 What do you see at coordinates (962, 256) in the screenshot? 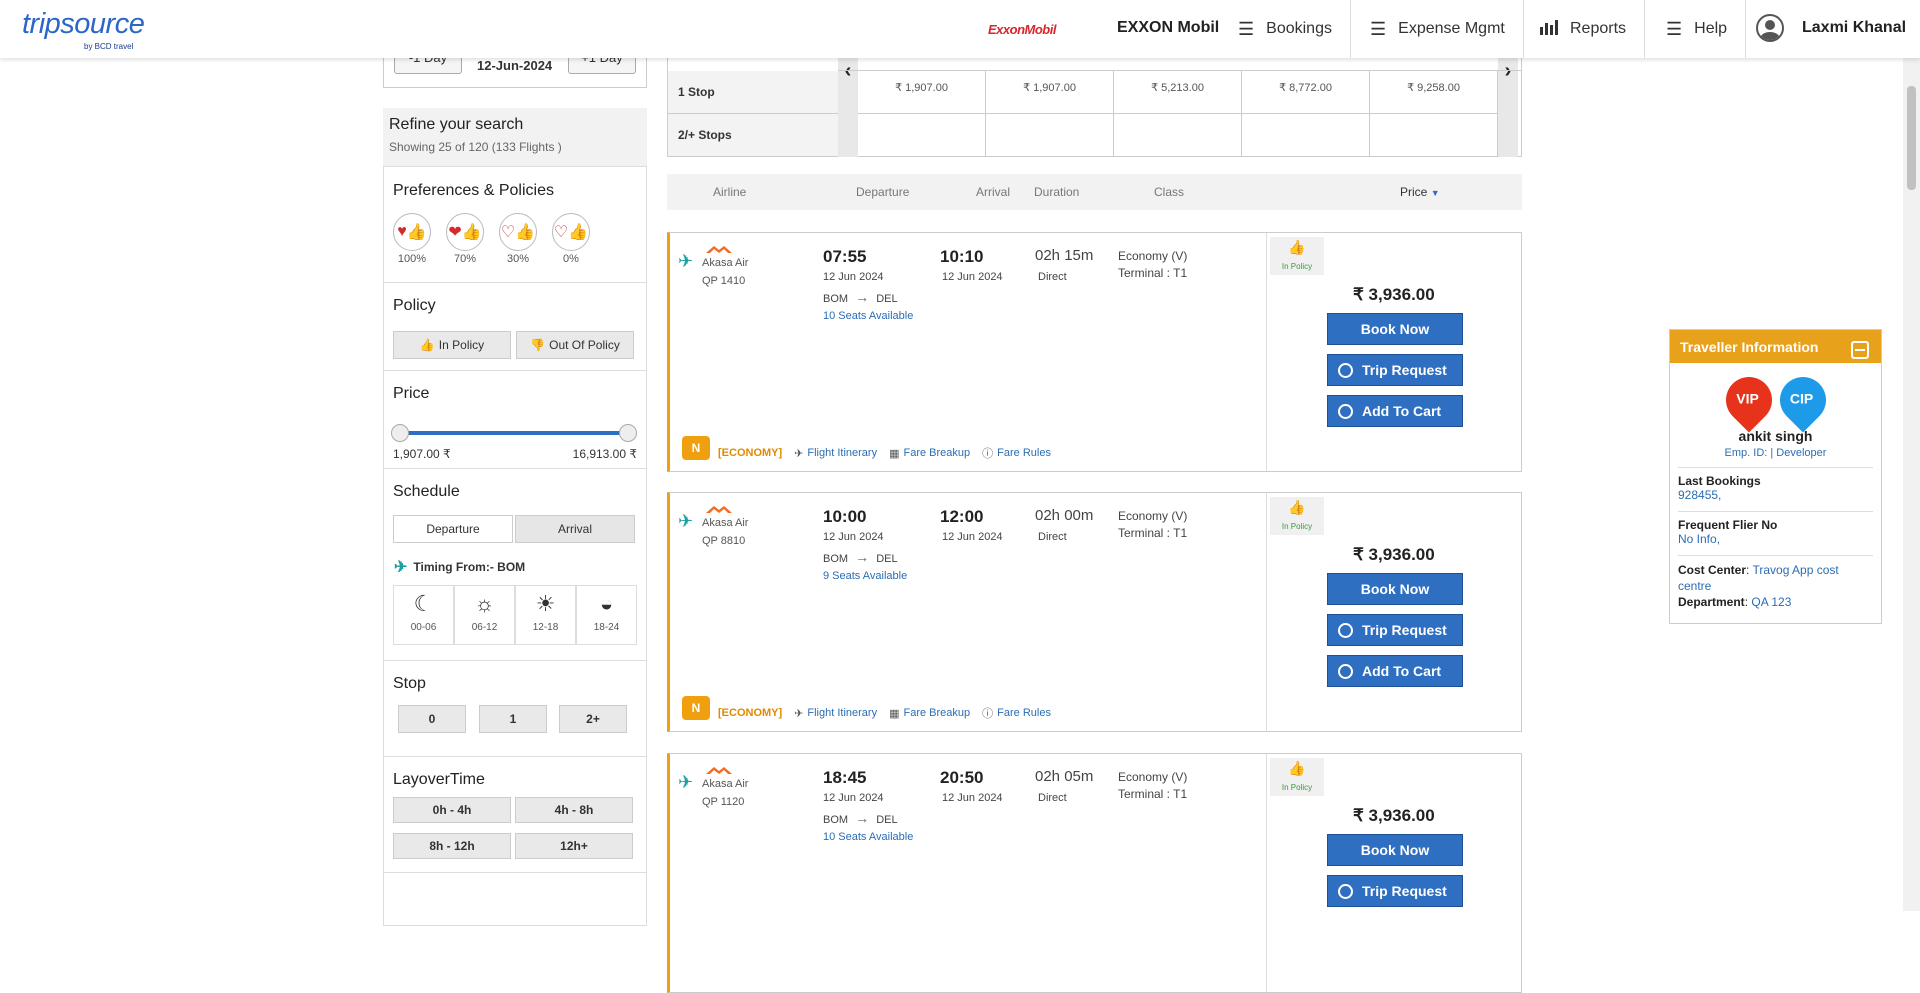
I see `arrival-time: 10:10` at bounding box center [962, 256].